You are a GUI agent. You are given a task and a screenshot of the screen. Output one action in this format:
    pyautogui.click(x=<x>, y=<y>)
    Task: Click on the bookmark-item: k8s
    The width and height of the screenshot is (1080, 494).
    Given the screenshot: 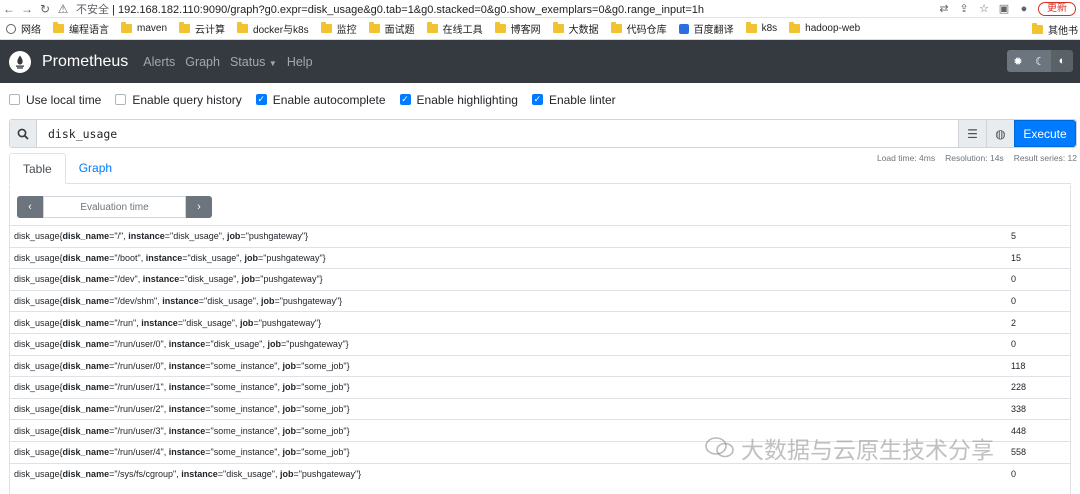 What is the action you would take?
    pyautogui.click(x=761, y=28)
    